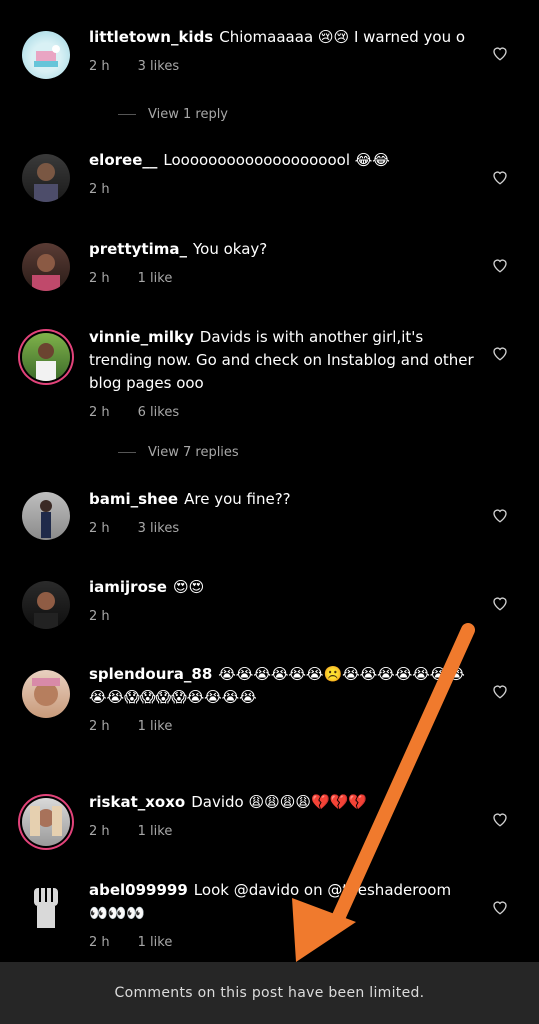 The width and height of the screenshot is (539, 1024). I want to click on comment-username: splendoura_88, so click(150, 674).